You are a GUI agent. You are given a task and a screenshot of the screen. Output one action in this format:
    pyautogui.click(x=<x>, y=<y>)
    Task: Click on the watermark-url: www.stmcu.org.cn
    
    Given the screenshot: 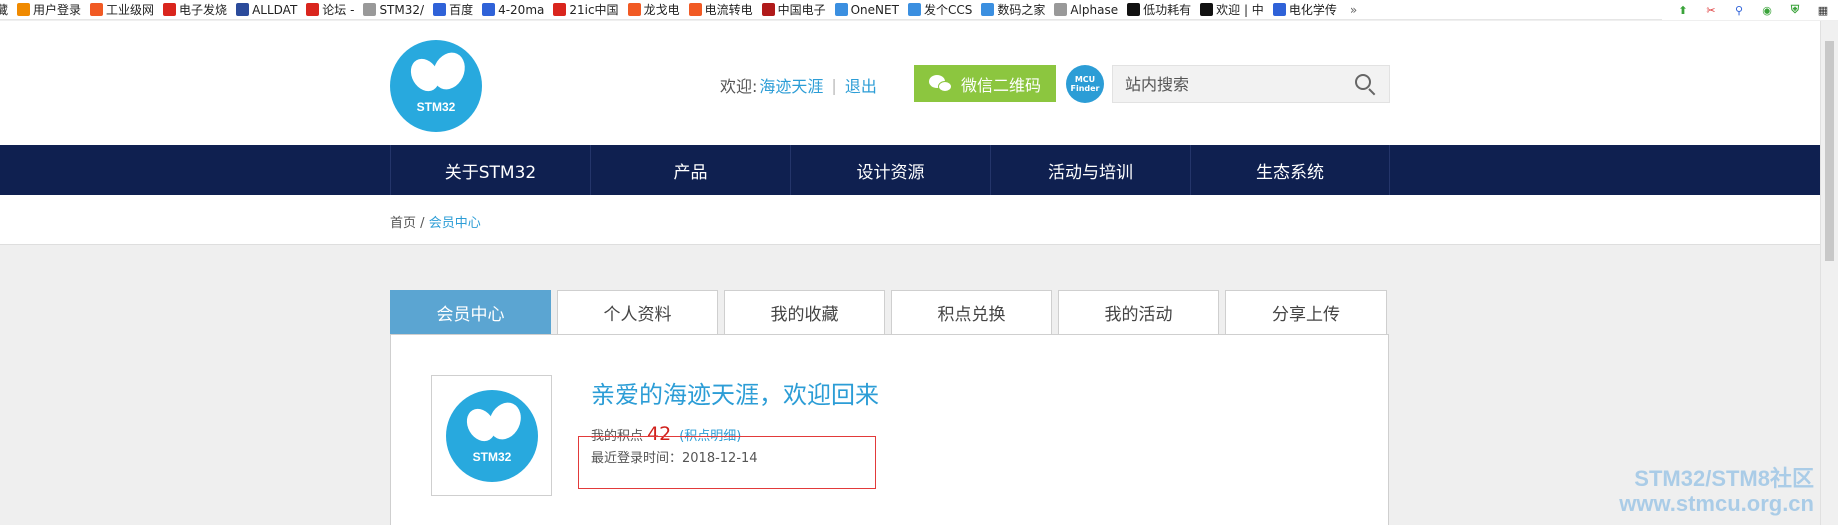 What is the action you would take?
    pyautogui.click(x=1716, y=503)
    